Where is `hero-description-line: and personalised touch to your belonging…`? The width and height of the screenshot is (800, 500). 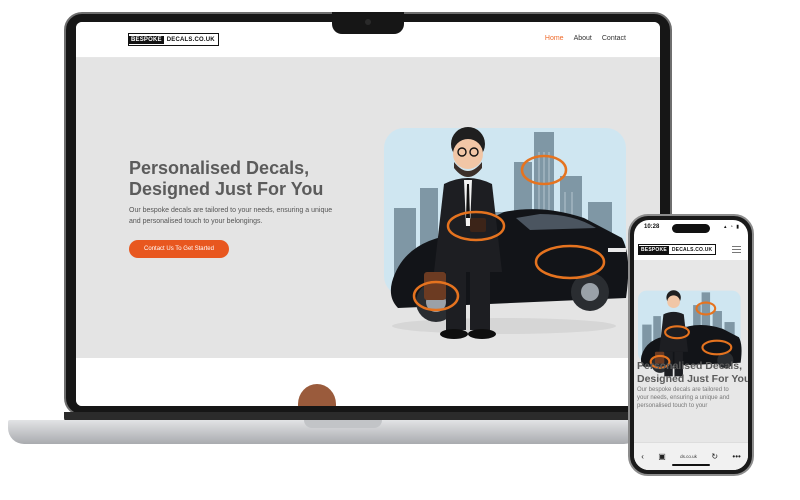 hero-description-line: and personalised touch to your belonging… is located at coordinates (196, 221).